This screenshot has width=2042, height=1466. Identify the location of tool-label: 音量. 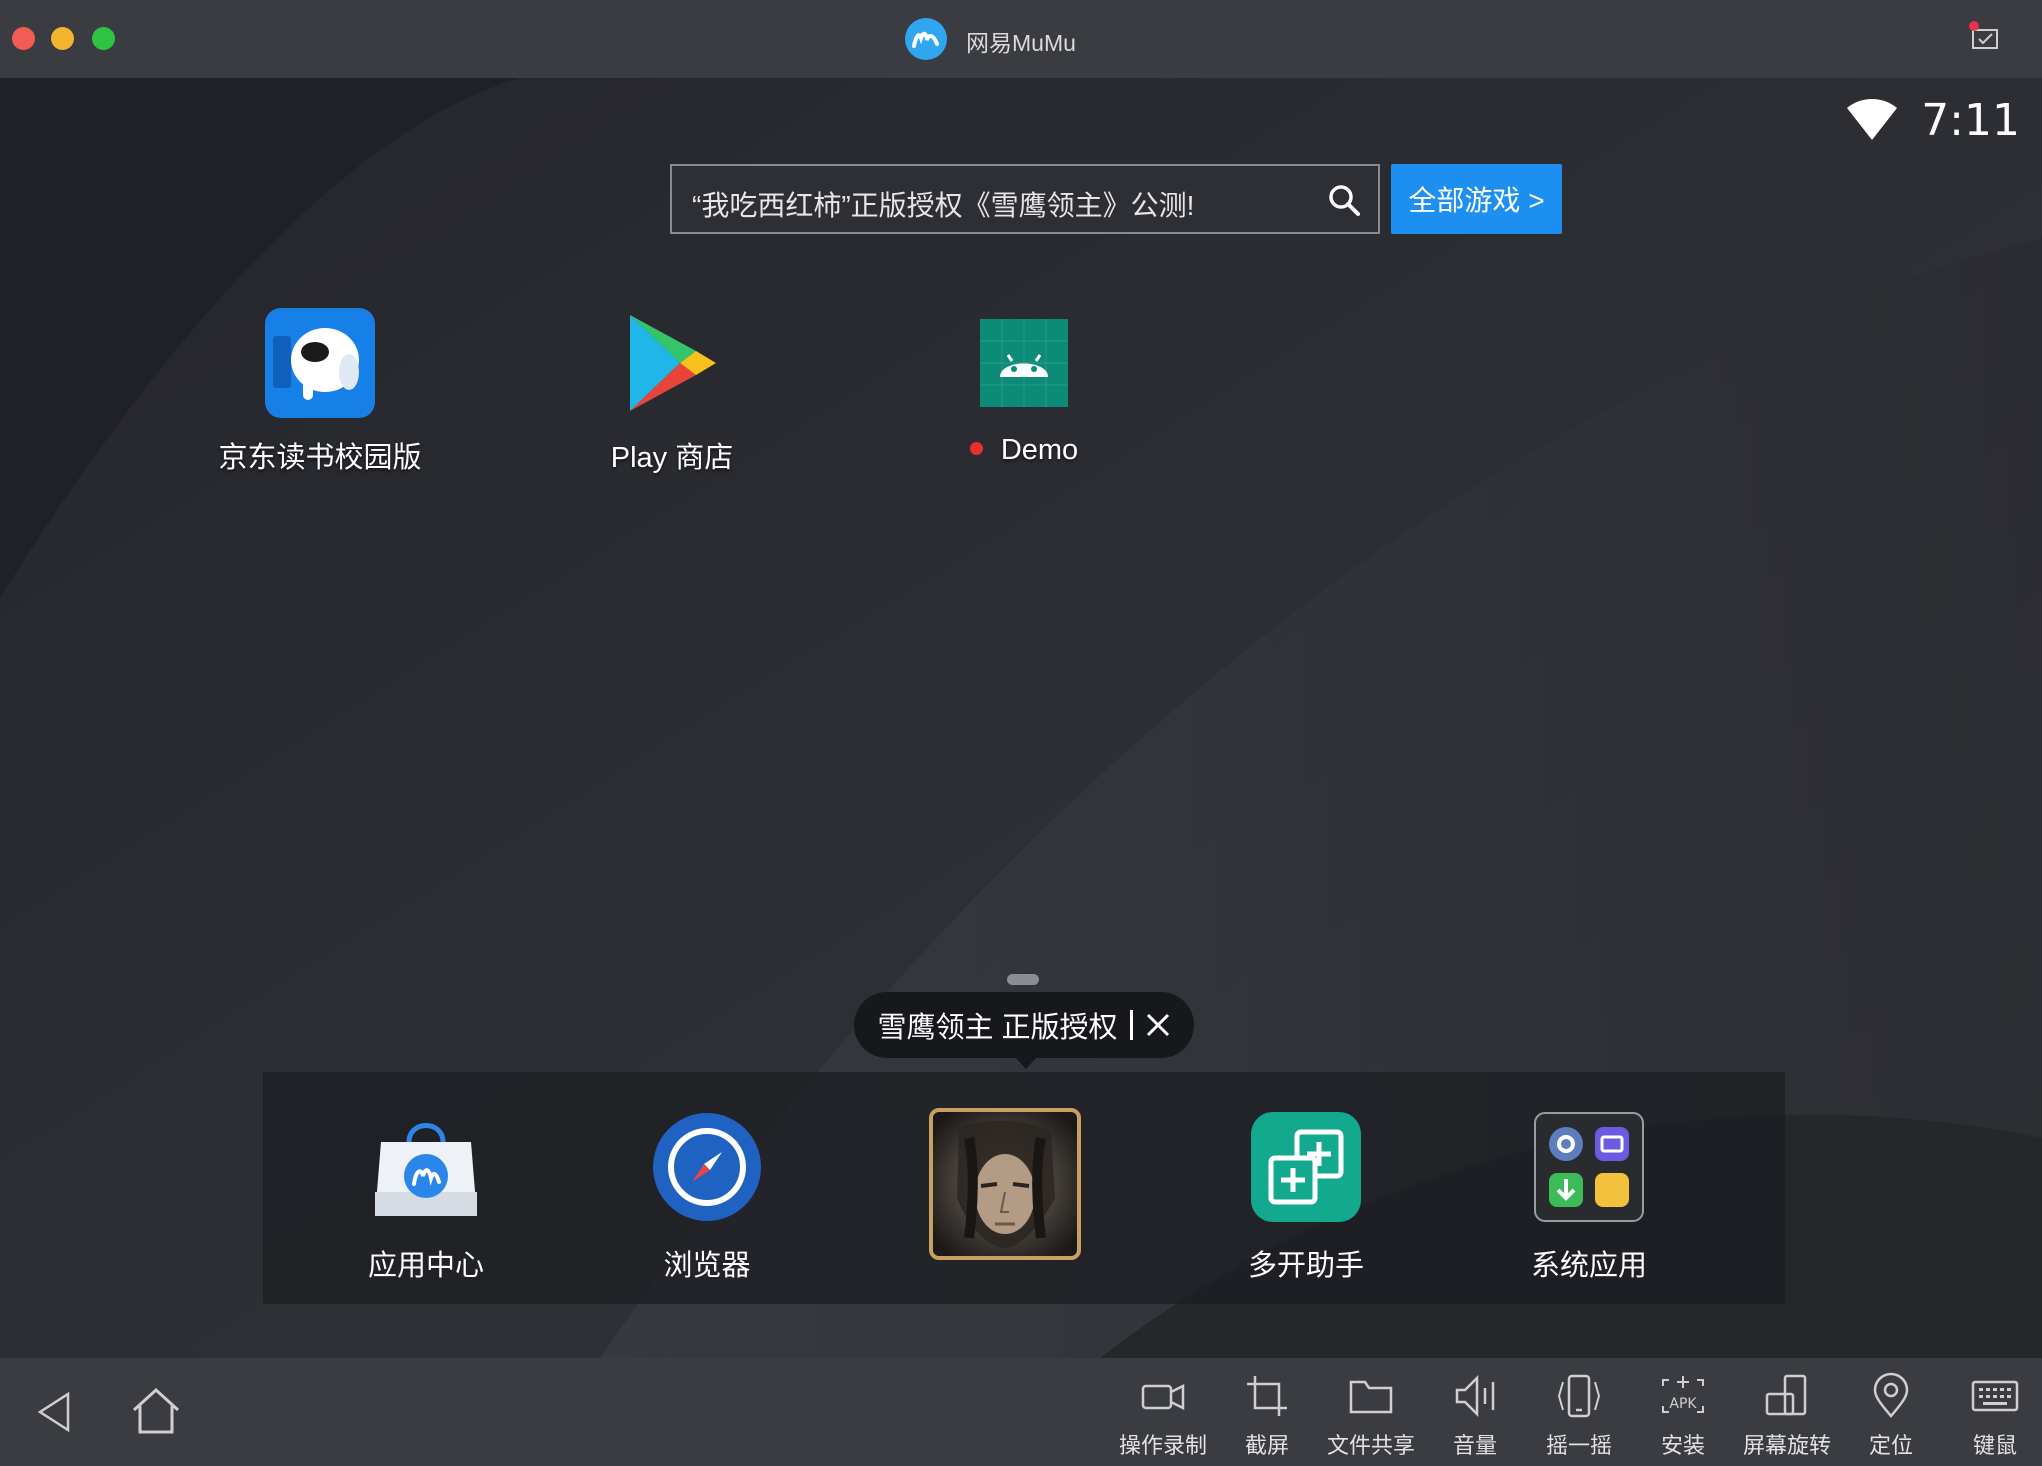
(1474, 1445).